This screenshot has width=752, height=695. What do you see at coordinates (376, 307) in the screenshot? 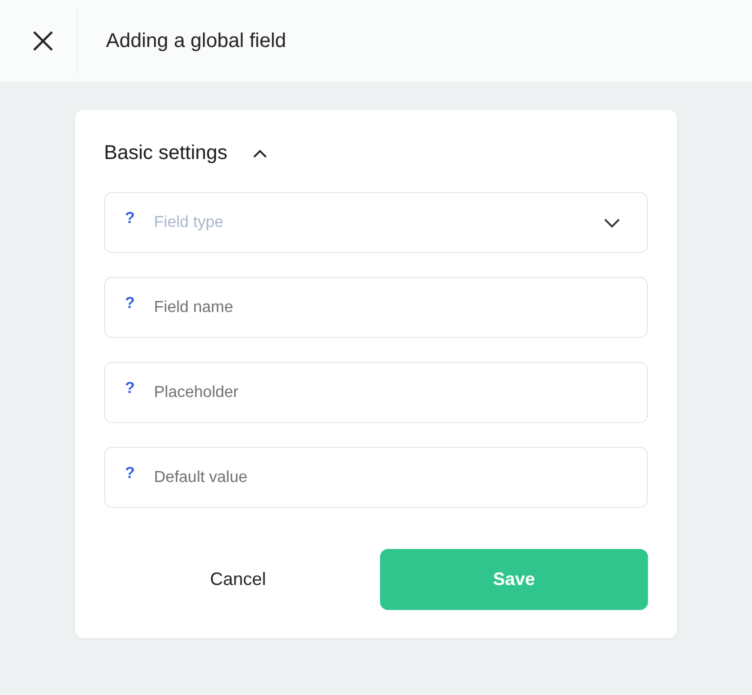
I see `input-field: ? Field name` at bounding box center [376, 307].